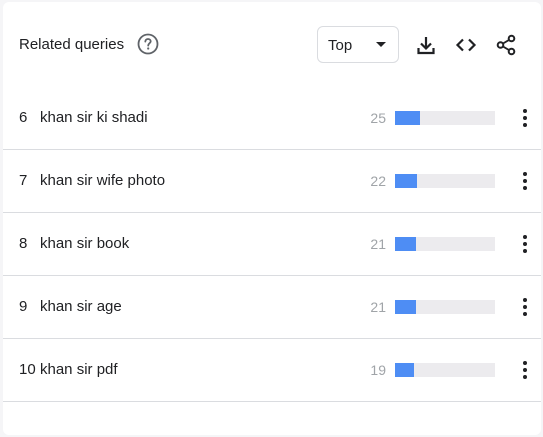 This screenshot has height=437, width=543. What do you see at coordinates (466, 45) in the screenshot?
I see `embed-code-icon` at bounding box center [466, 45].